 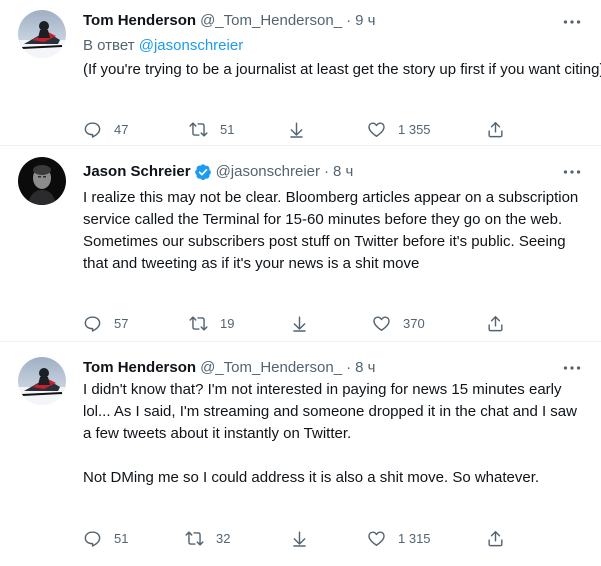 What do you see at coordinates (121, 323) in the screenshot?
I see `reply-count: 57` at bounding box center [121, 323].